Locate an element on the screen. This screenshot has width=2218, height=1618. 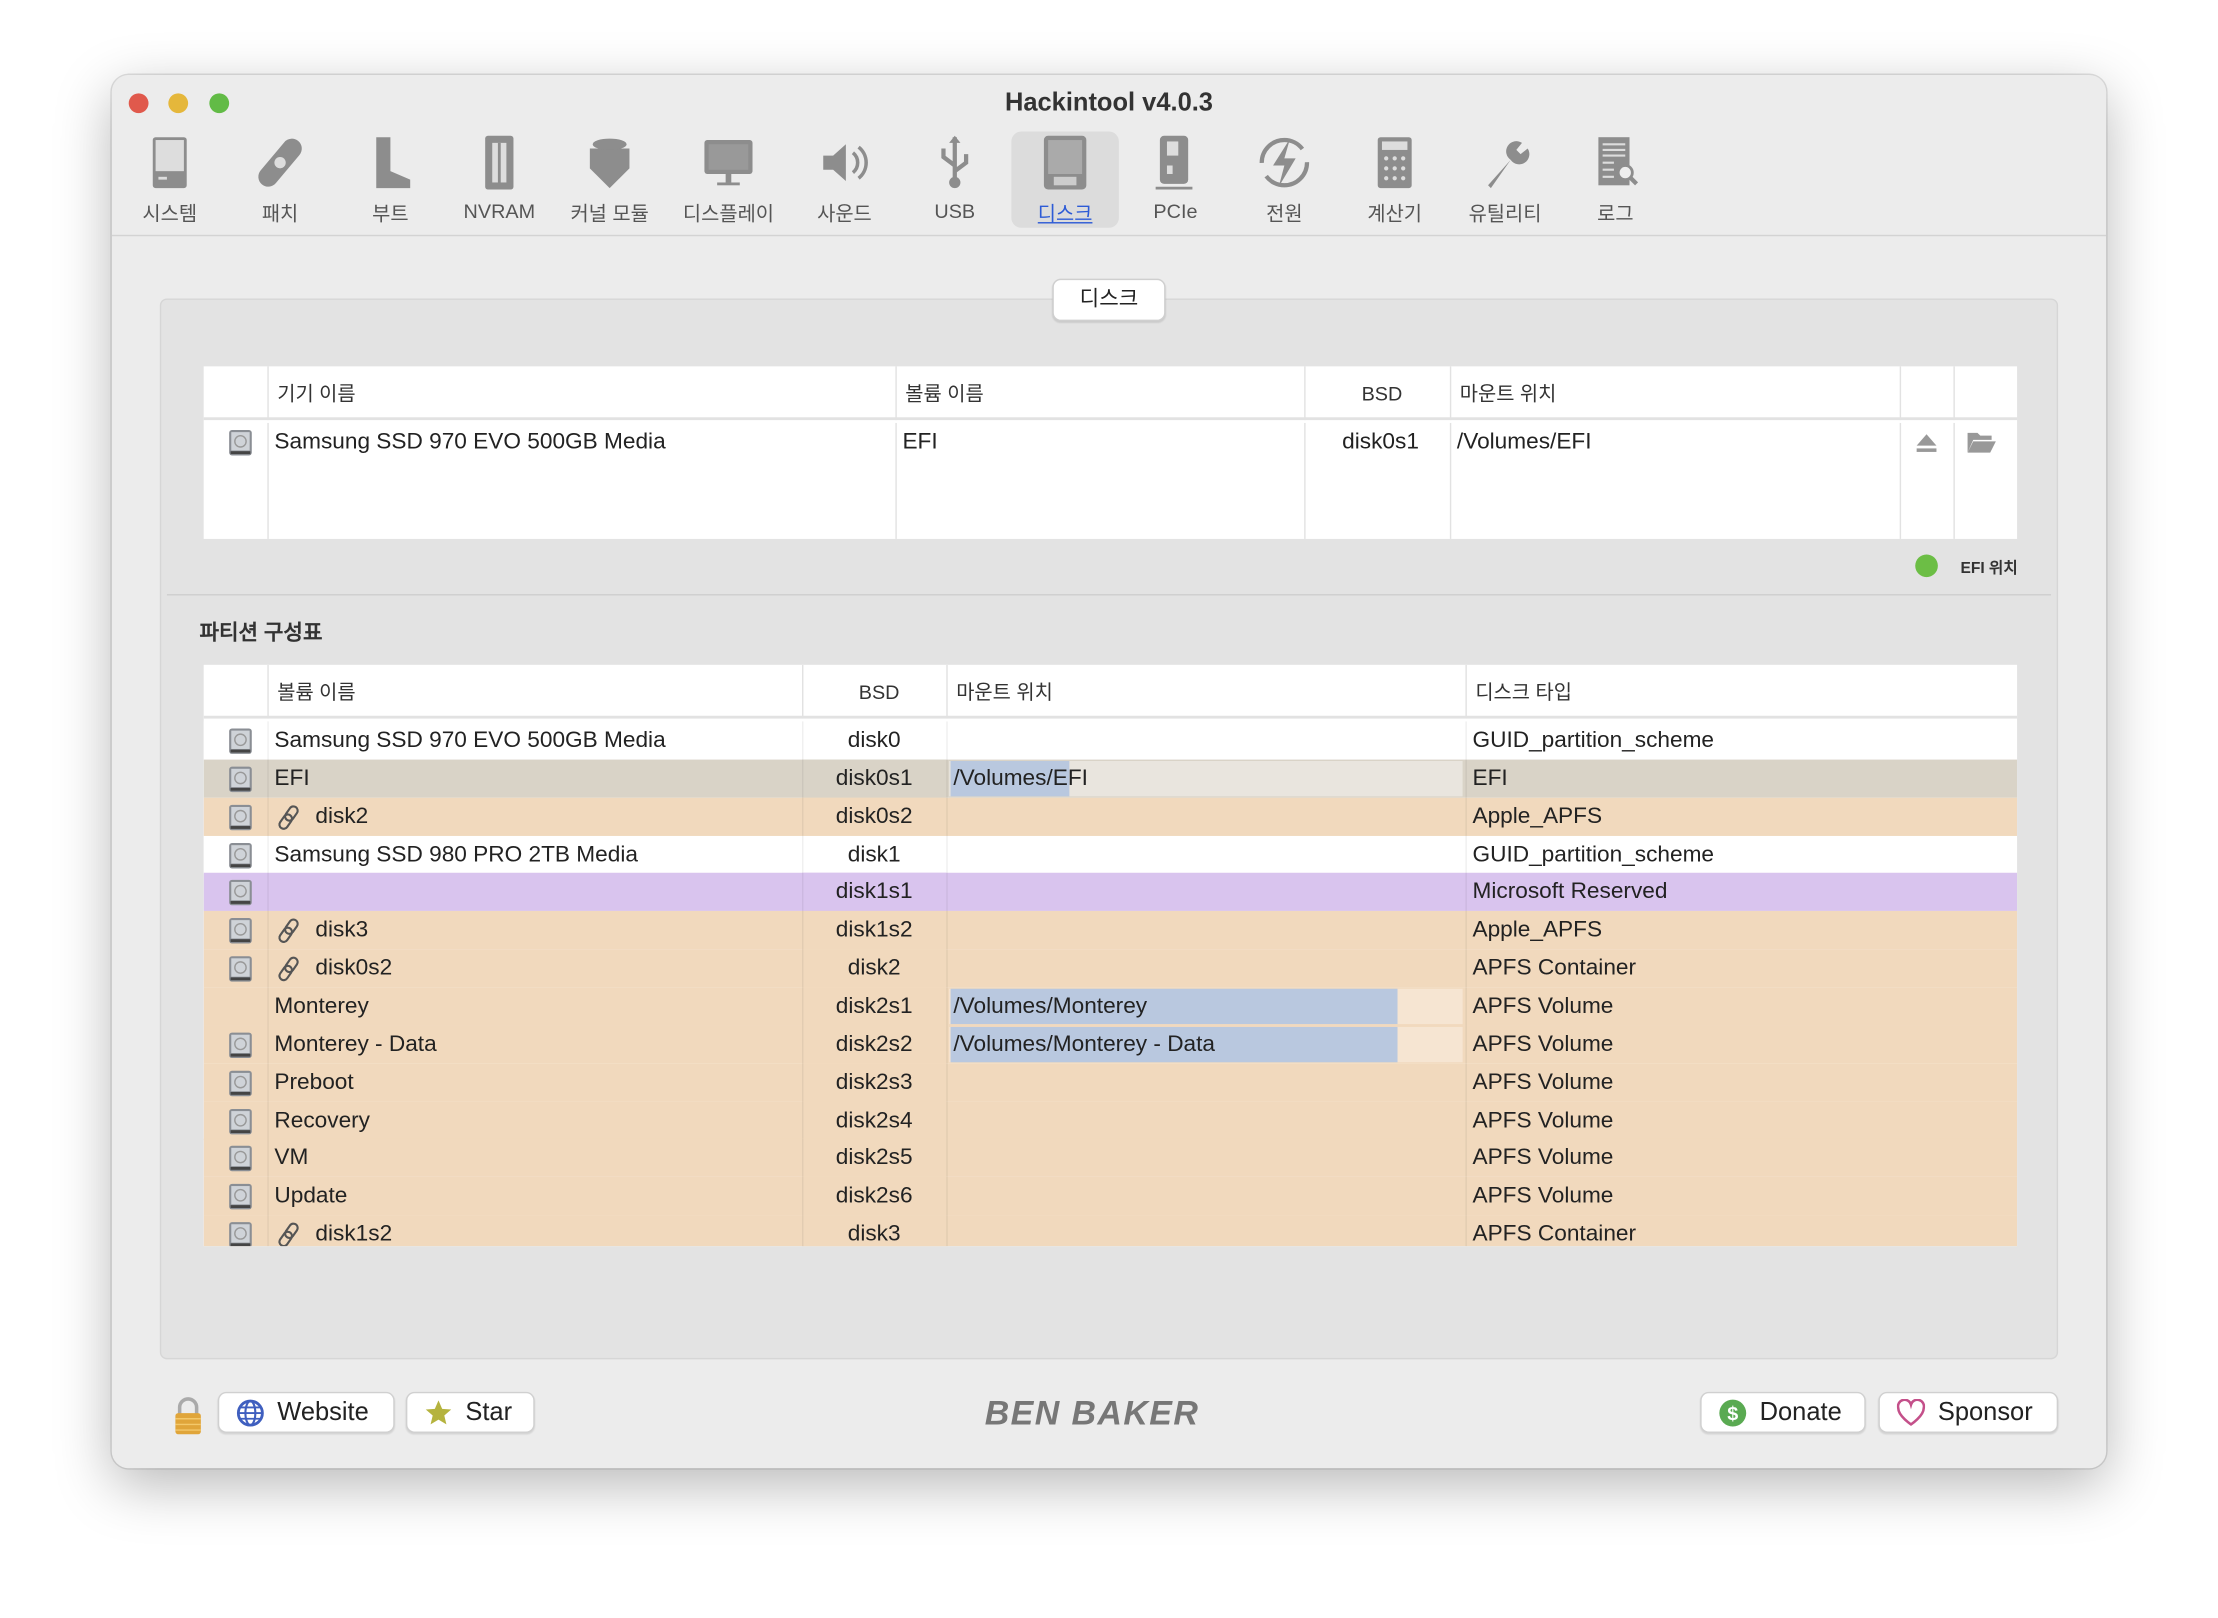
table-row: EFI disk0s1/Volumes/EFI EFI is located at coordinates (1110, 778).